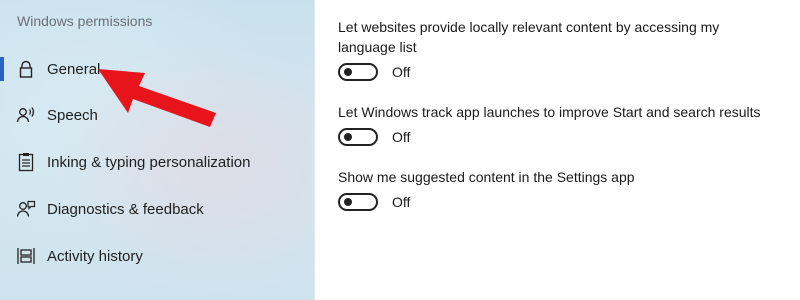 The width and height of the screenshot is (800, 300). I want to click on activity-icon, so click(26, 256).